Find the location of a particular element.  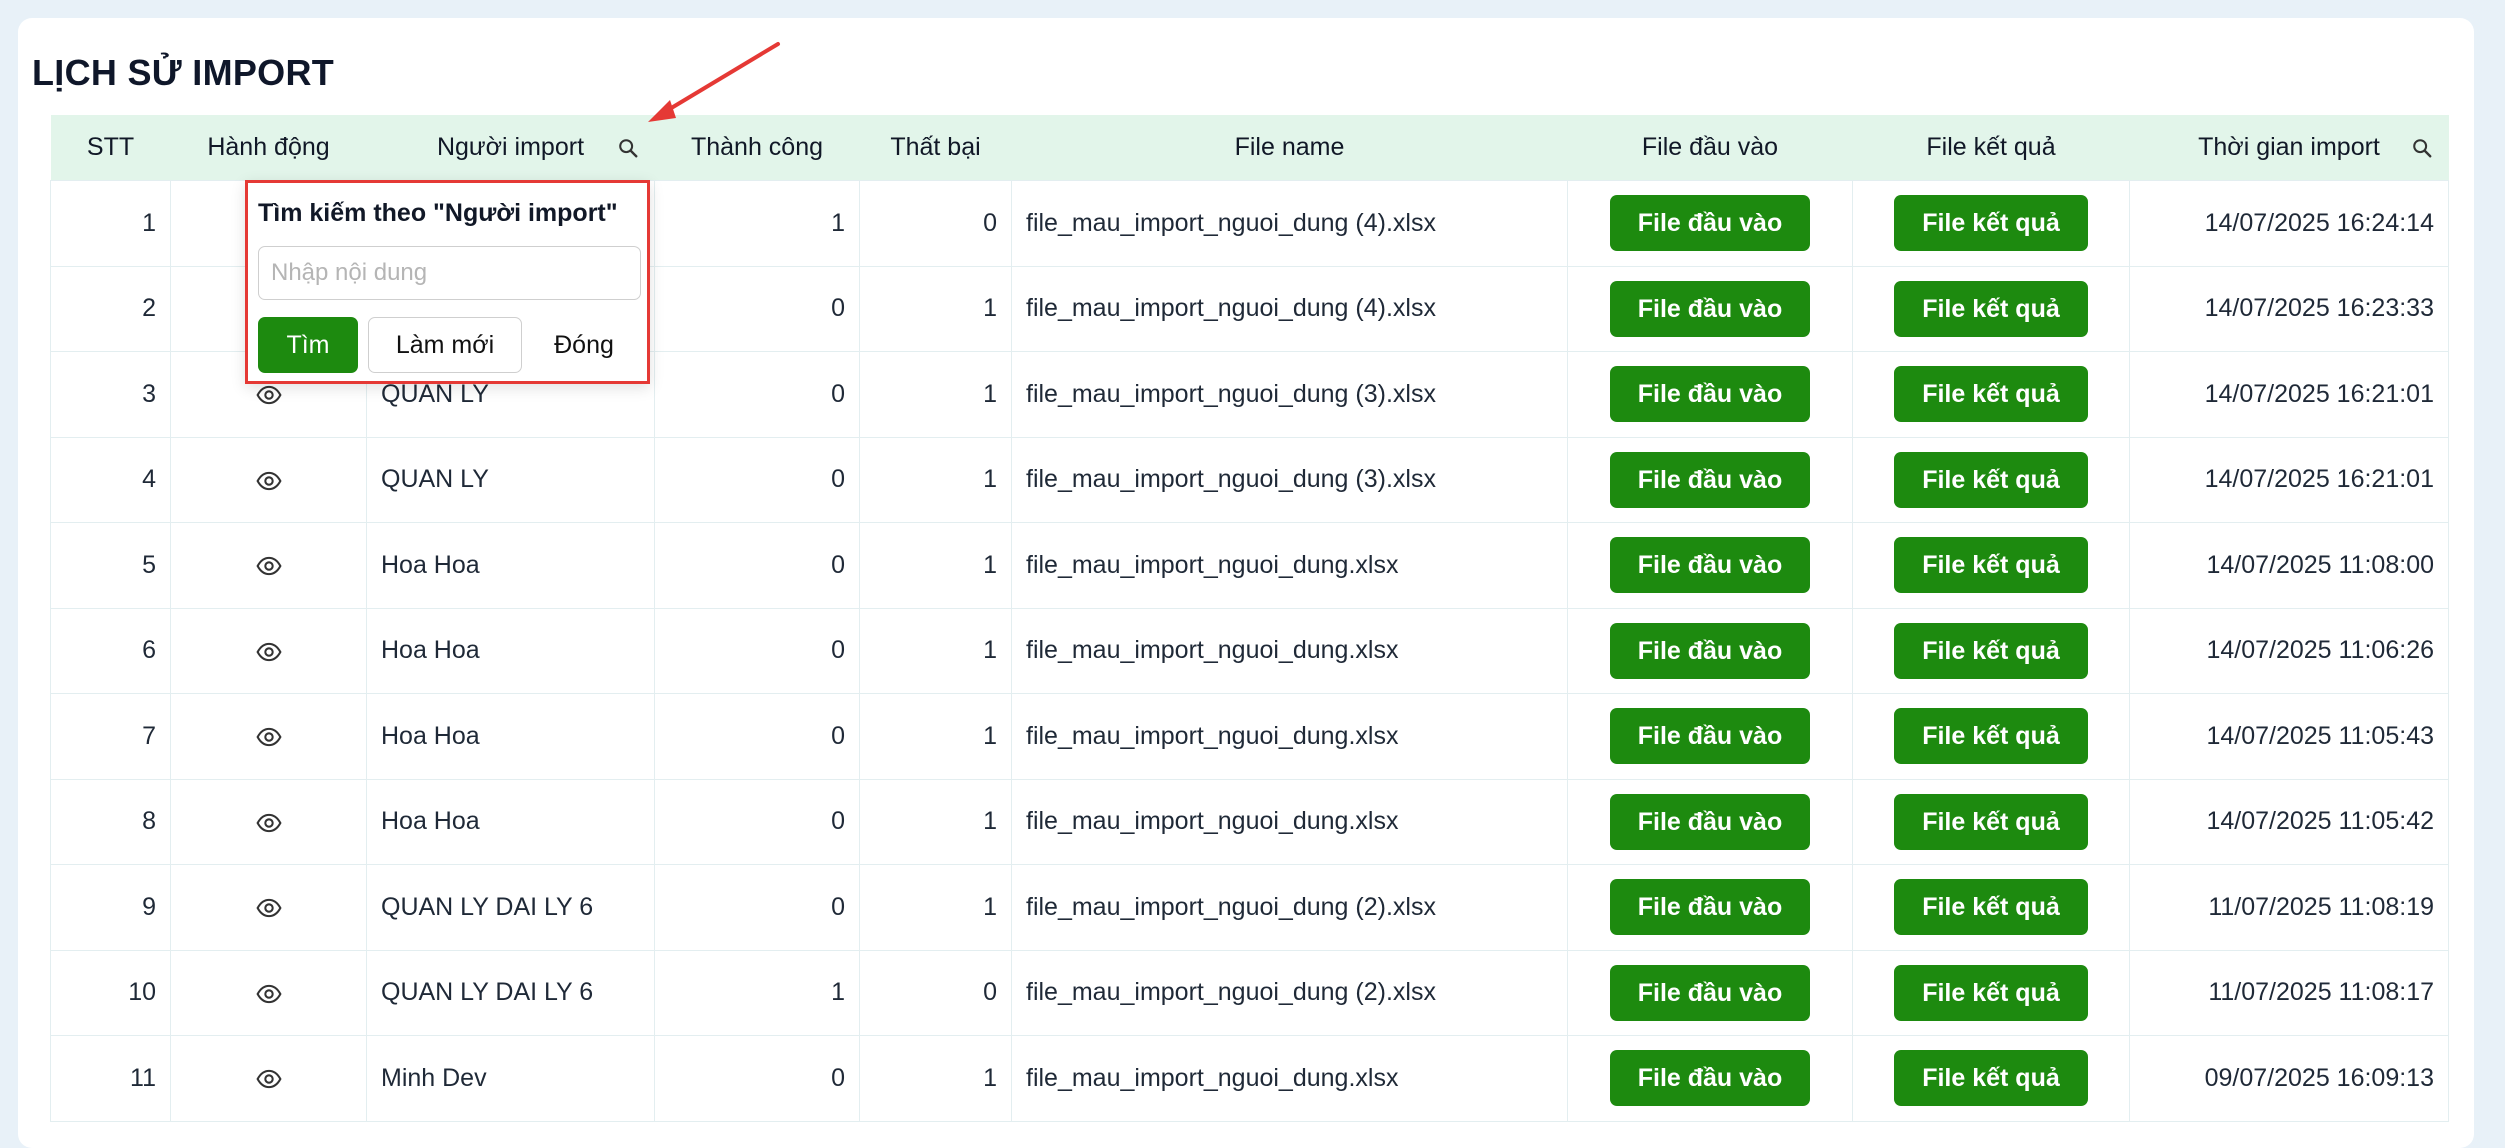

search-button: Tìm is located at coordinates (308, 345).